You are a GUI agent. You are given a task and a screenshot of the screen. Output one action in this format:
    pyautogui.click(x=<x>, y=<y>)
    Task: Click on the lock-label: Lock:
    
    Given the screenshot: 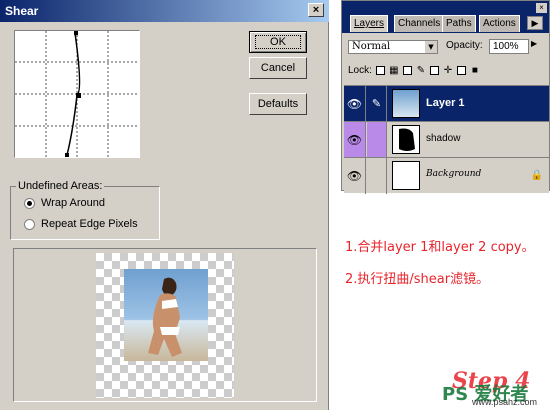 What is the action you would take?
    pyautogui.click(x=360, y=70)
    